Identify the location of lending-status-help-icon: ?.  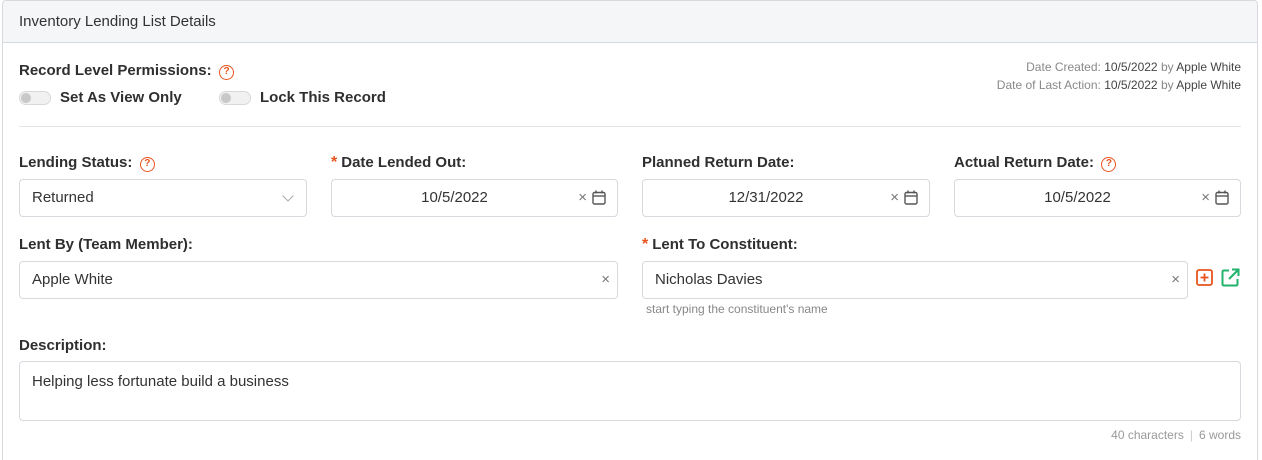
(147, 164).